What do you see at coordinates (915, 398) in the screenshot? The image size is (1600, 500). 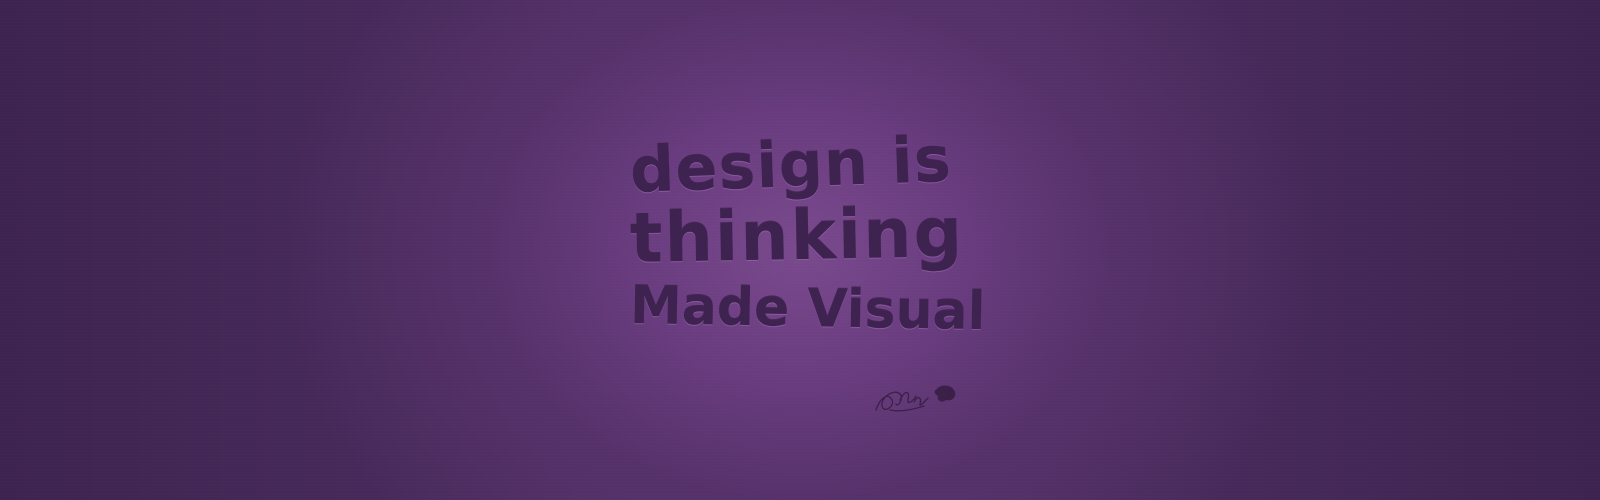 I see `signature-icon` at bounding box center [915, 398].